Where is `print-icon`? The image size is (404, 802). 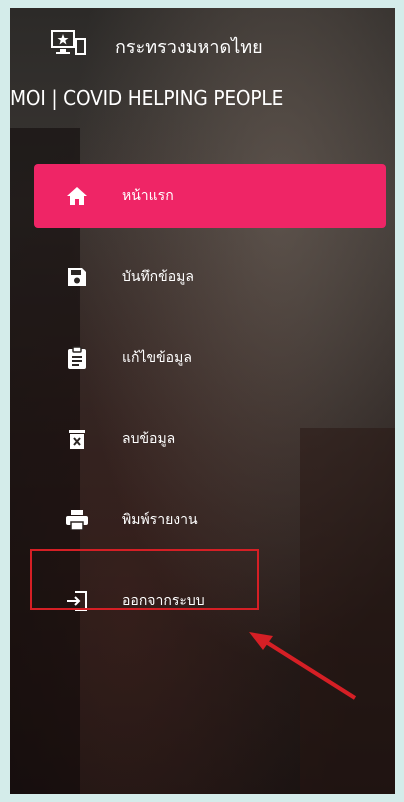 print-icon is located at coordinates (77, 520).